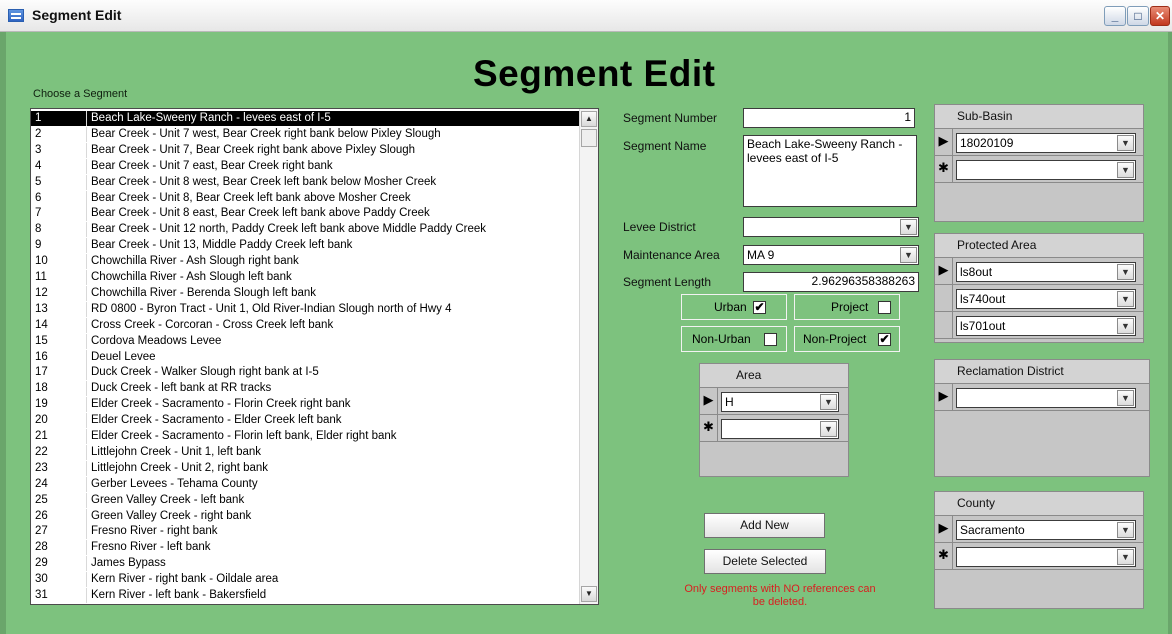  I want to click on project-checkbox-group: Project, so click(847, 307).